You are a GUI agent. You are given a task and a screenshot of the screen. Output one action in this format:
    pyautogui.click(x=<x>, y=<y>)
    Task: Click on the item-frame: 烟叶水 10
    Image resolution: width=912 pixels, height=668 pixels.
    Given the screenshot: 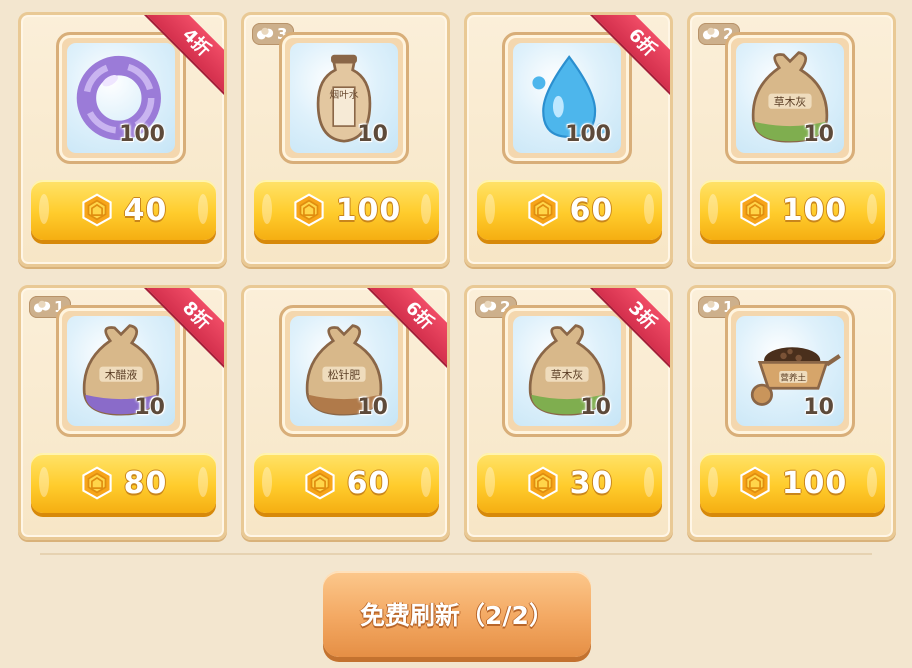 What is the action you would take?
    pyautogui.click(x=344, y=98)
    